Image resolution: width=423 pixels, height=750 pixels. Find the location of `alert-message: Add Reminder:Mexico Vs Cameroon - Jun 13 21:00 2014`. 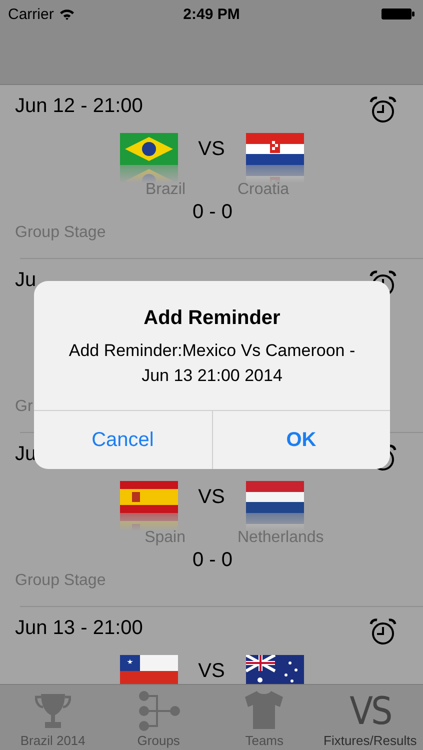

alert-message: Add Reminder:Mexico Vs Cameroon - Jun 13 21:00 2014 is located at coordinates (212, 363).